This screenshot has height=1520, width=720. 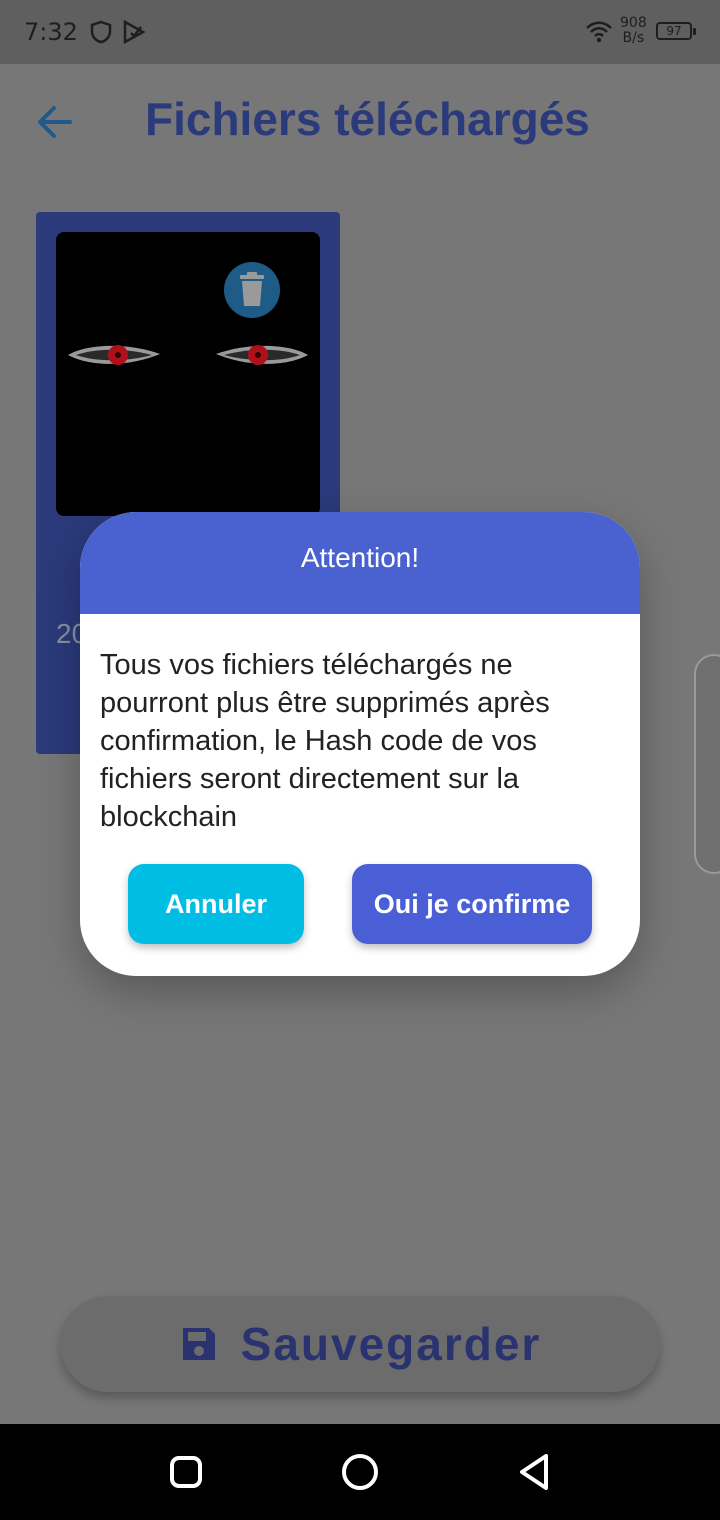 I want to click on page-title: Fichiers téléchargés, so click(x=367, y=119).